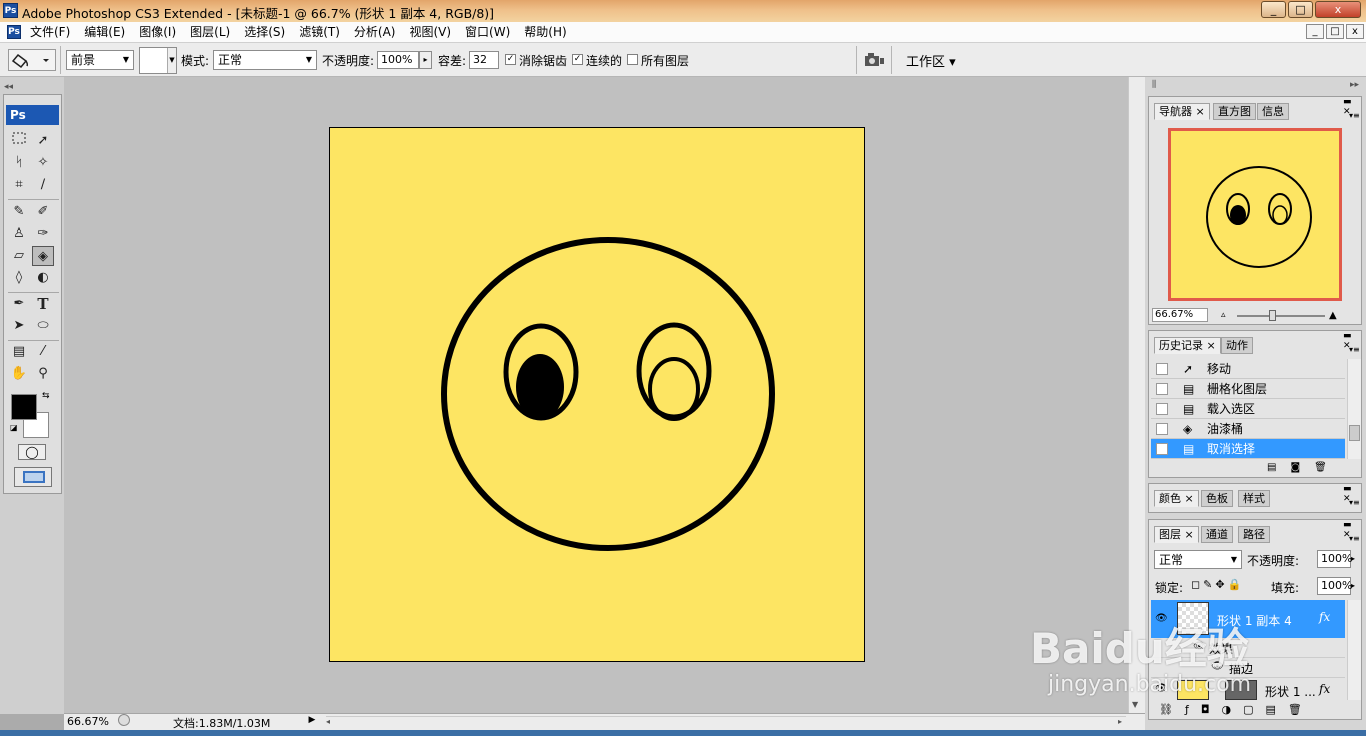 The width and height of the screenshot is (1366, 736). What do you see at coordinates (1182, 111) in the screenshot?
I see `tab-navigator: 导航器 ×` at bounding box center [1182, 111].